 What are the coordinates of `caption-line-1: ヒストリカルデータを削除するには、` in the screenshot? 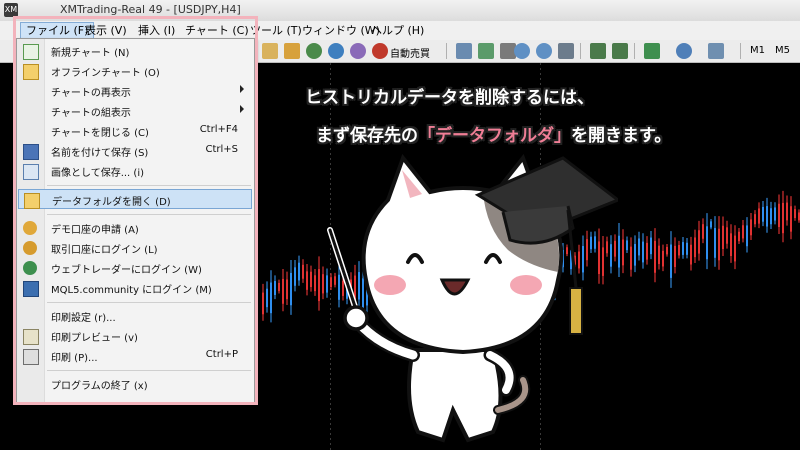 It's located at (449, 98).